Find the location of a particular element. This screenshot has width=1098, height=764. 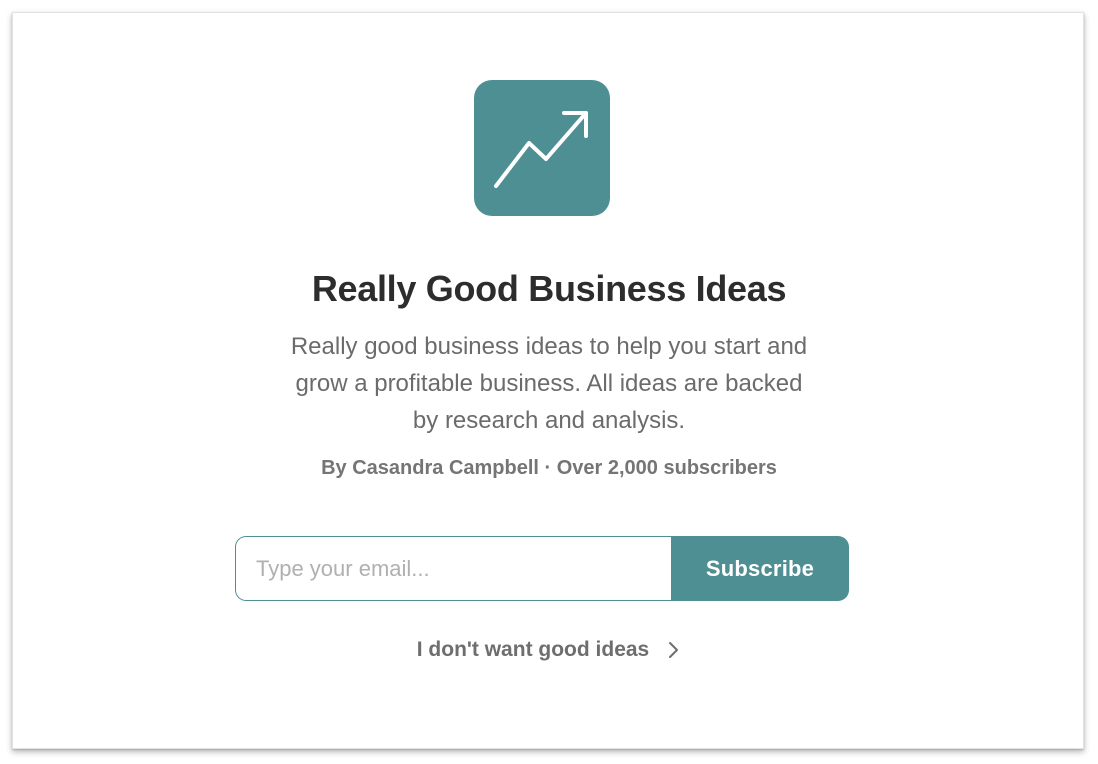

trending-up-arrow-icon is located at coordinates (541, 149).